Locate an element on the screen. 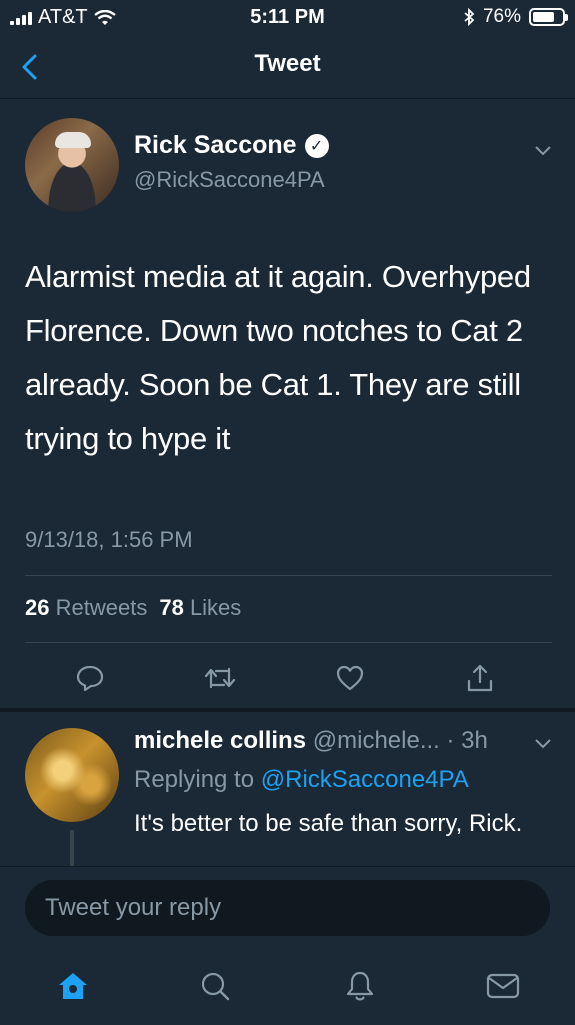  replying-prefix: Replying to is located at coordinates (194, 779).